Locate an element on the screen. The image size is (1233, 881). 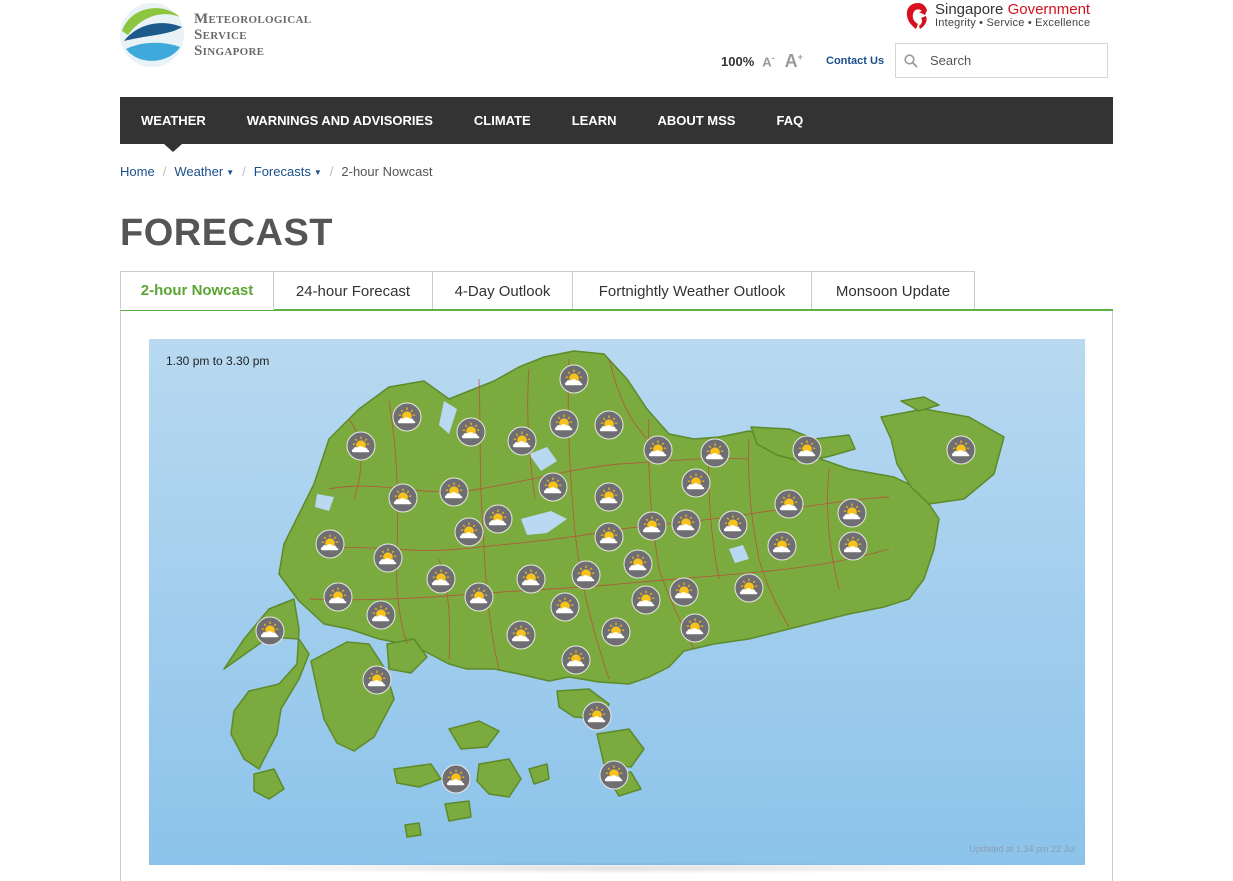
breadcrumb-weather: Weather ▼ is located at coordinates (204, 171).